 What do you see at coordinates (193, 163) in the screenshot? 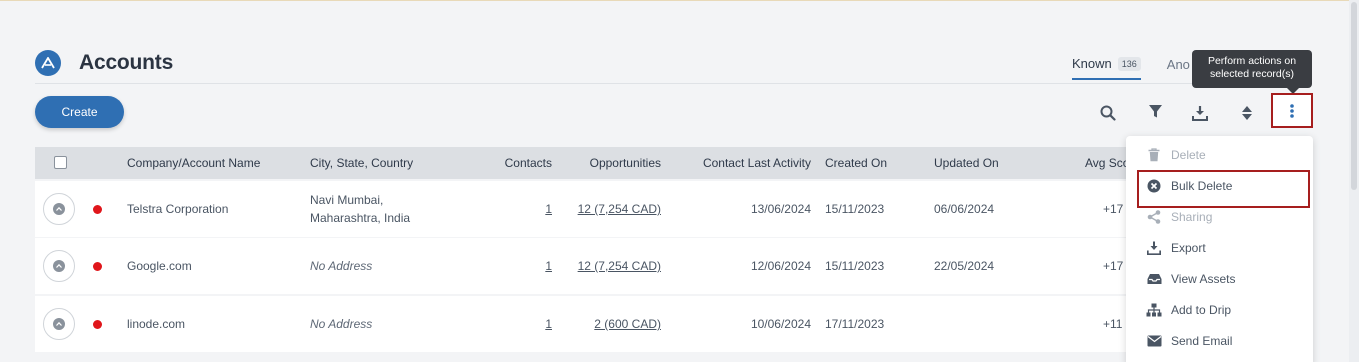
I see `column-header-company: Company/Account Name` at bounding box center [193, 163].